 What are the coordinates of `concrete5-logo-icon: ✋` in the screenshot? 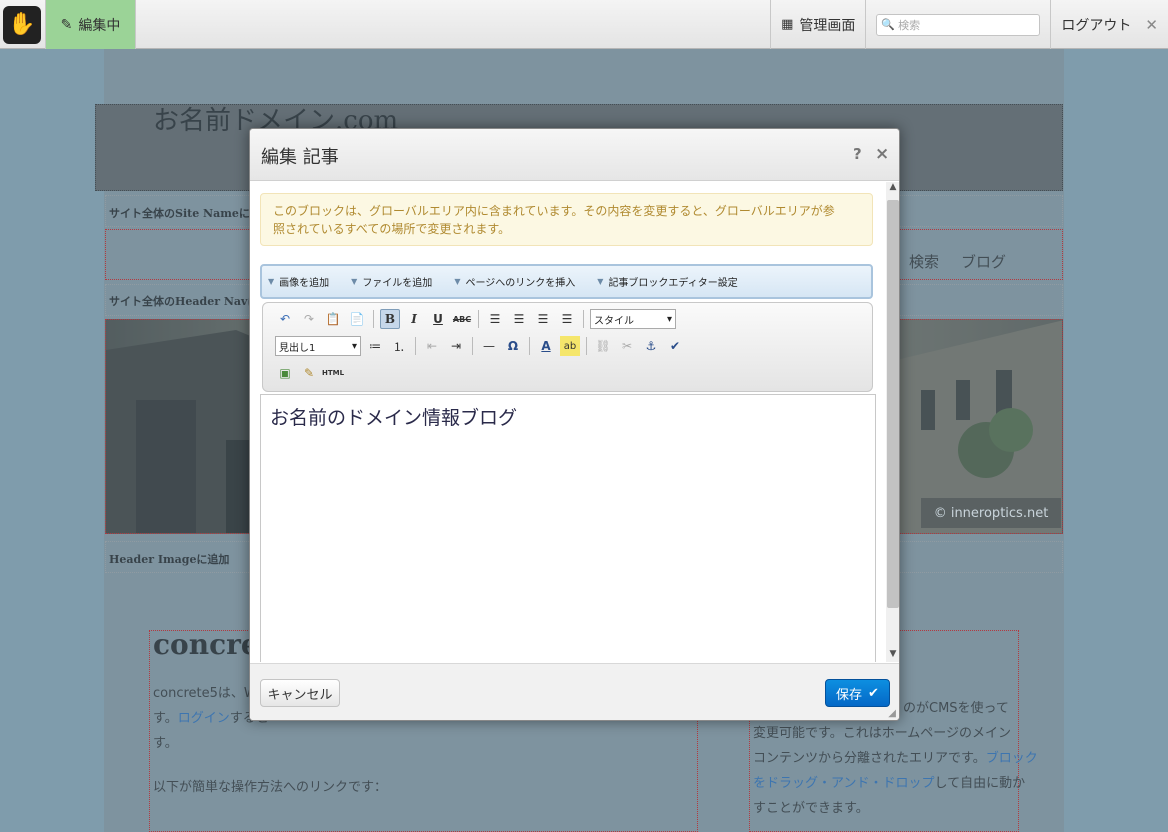 It's located at (22, 24).